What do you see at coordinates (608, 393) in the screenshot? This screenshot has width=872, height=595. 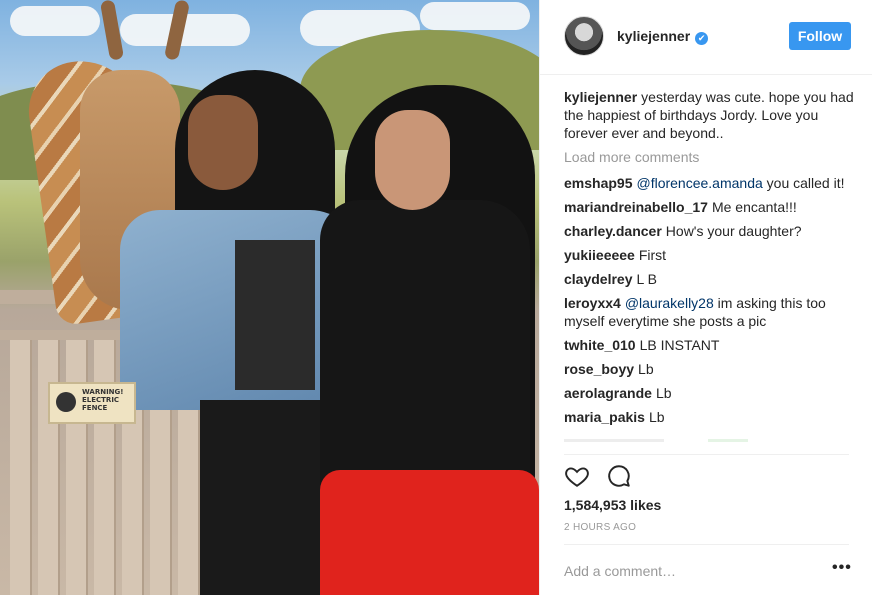 I see `comment-author: aerolagrande` at bounding box center [608, 393].